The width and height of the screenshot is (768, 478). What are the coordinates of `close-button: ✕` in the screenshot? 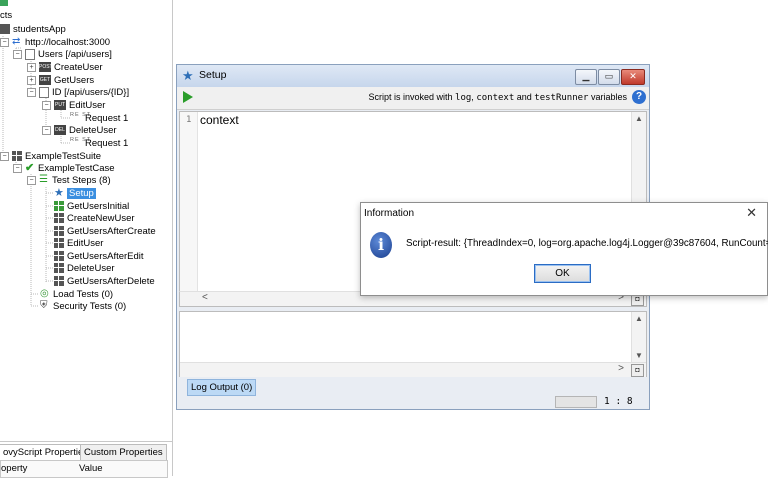 It's located at (633, 77).